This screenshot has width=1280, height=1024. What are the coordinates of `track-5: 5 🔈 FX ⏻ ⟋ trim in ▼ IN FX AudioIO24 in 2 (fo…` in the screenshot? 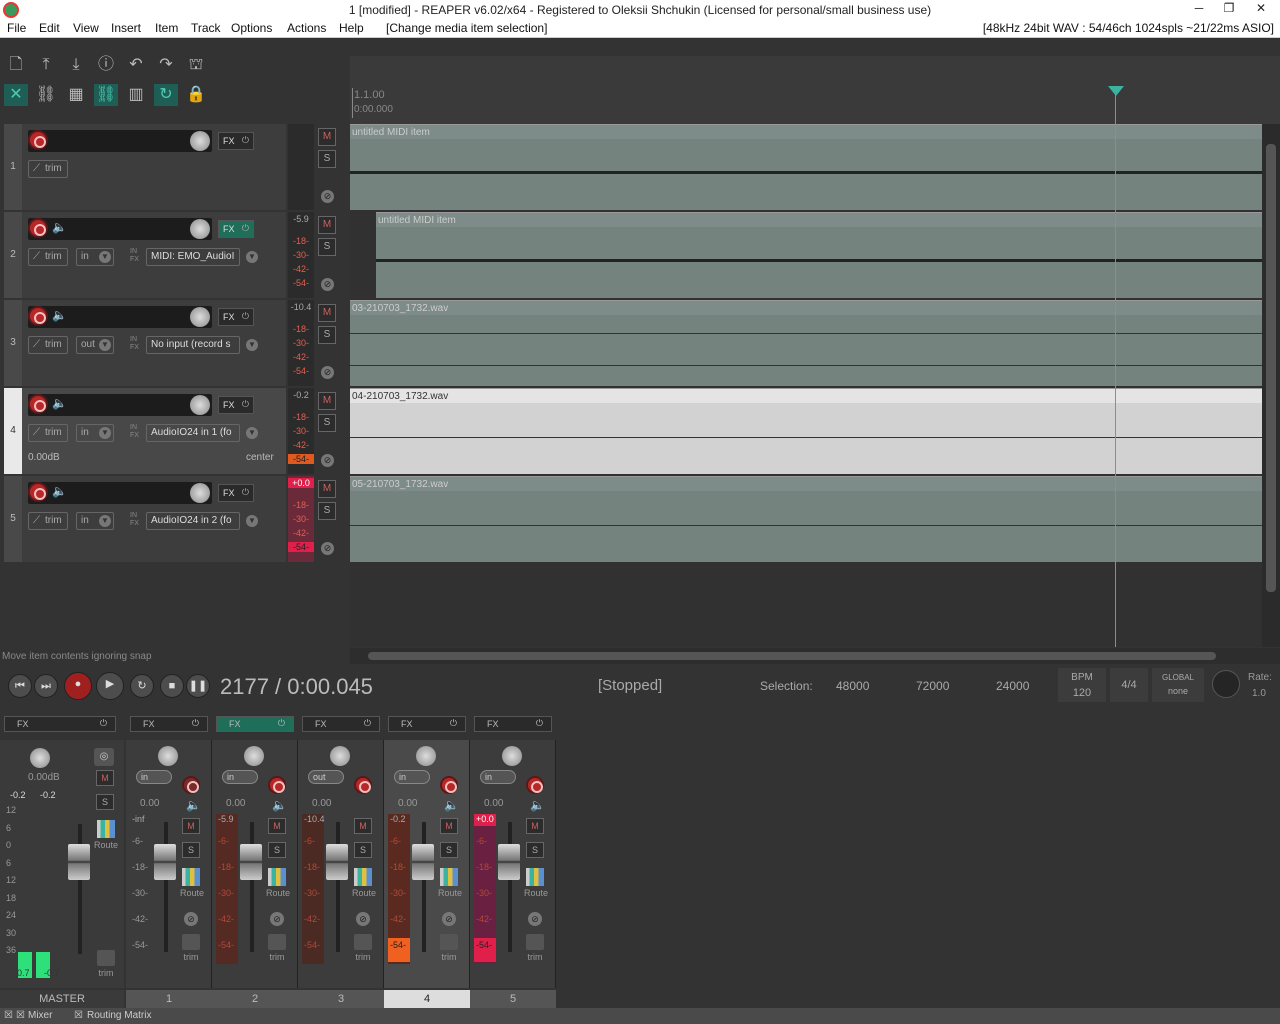 It's located at (175, 520).